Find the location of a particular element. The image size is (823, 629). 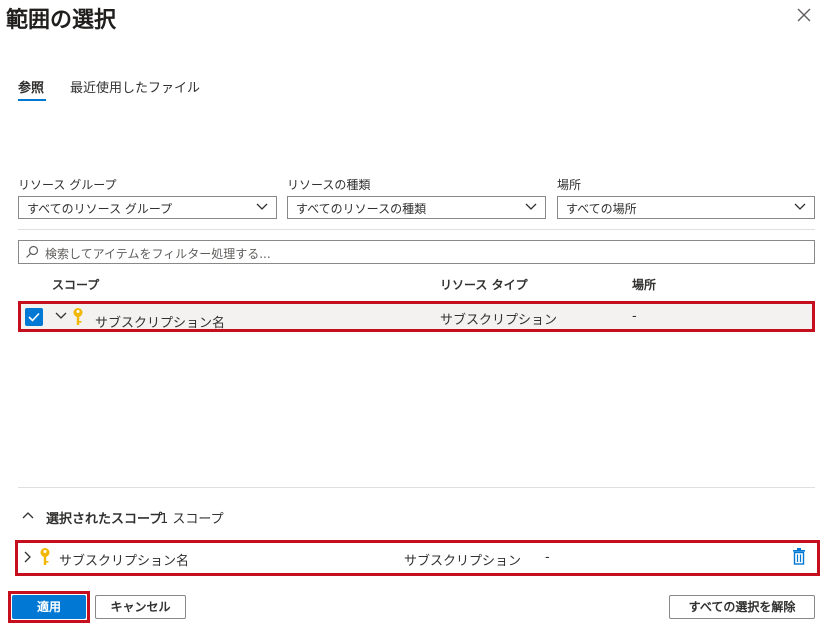

dialog-title: 範囲の選択 is located at coordinates (61, 20).